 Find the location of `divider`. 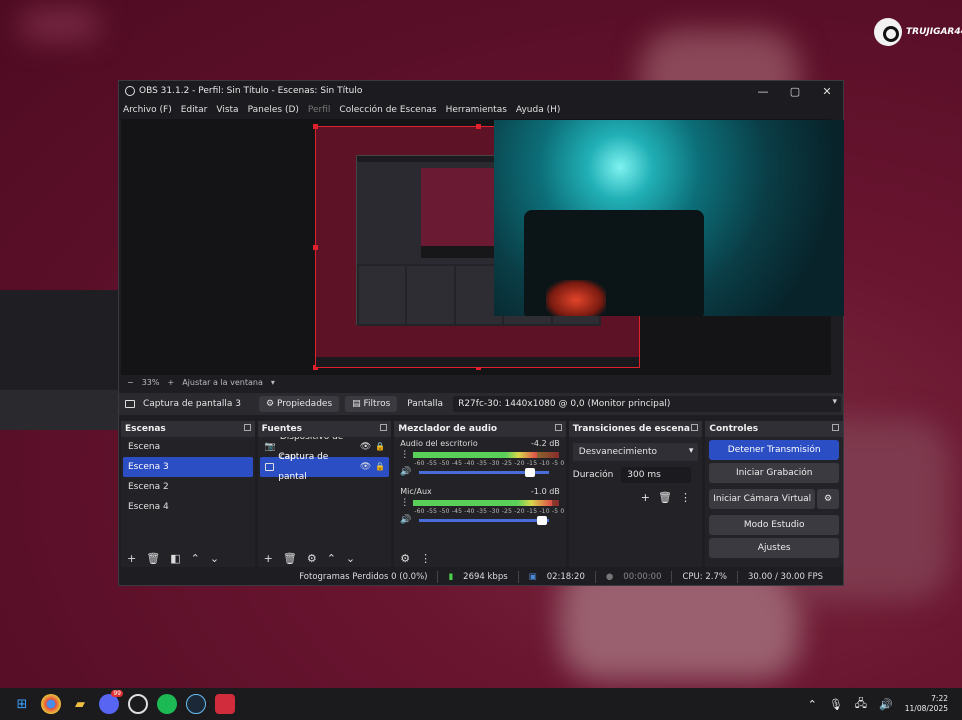

divider is located at coordinates (595, 577).